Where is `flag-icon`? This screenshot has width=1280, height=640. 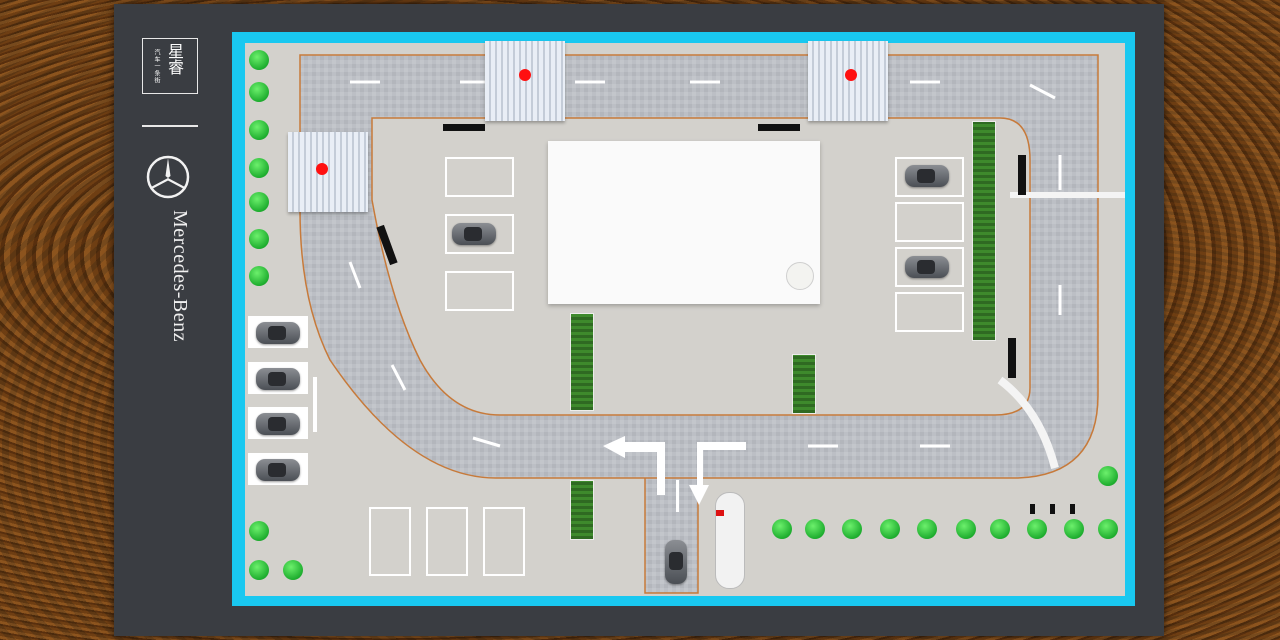
flag-icon is located at coordinates (720, 513).